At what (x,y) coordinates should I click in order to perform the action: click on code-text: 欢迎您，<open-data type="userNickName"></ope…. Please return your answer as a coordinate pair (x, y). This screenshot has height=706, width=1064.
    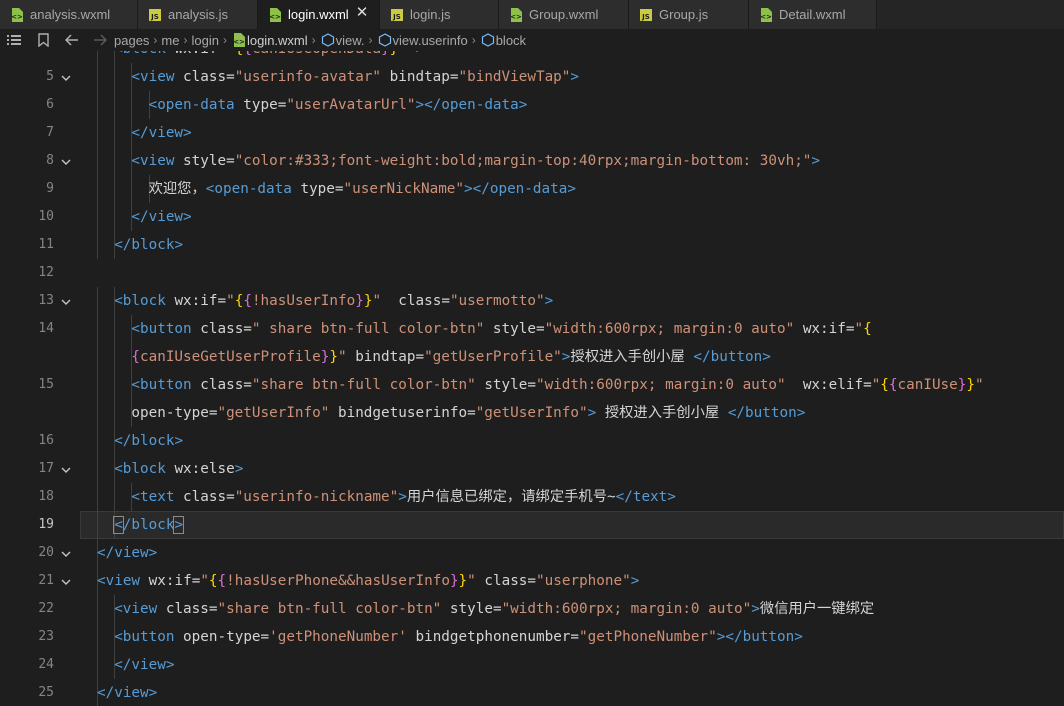
    Looking at the image, I should click on (362, 189).